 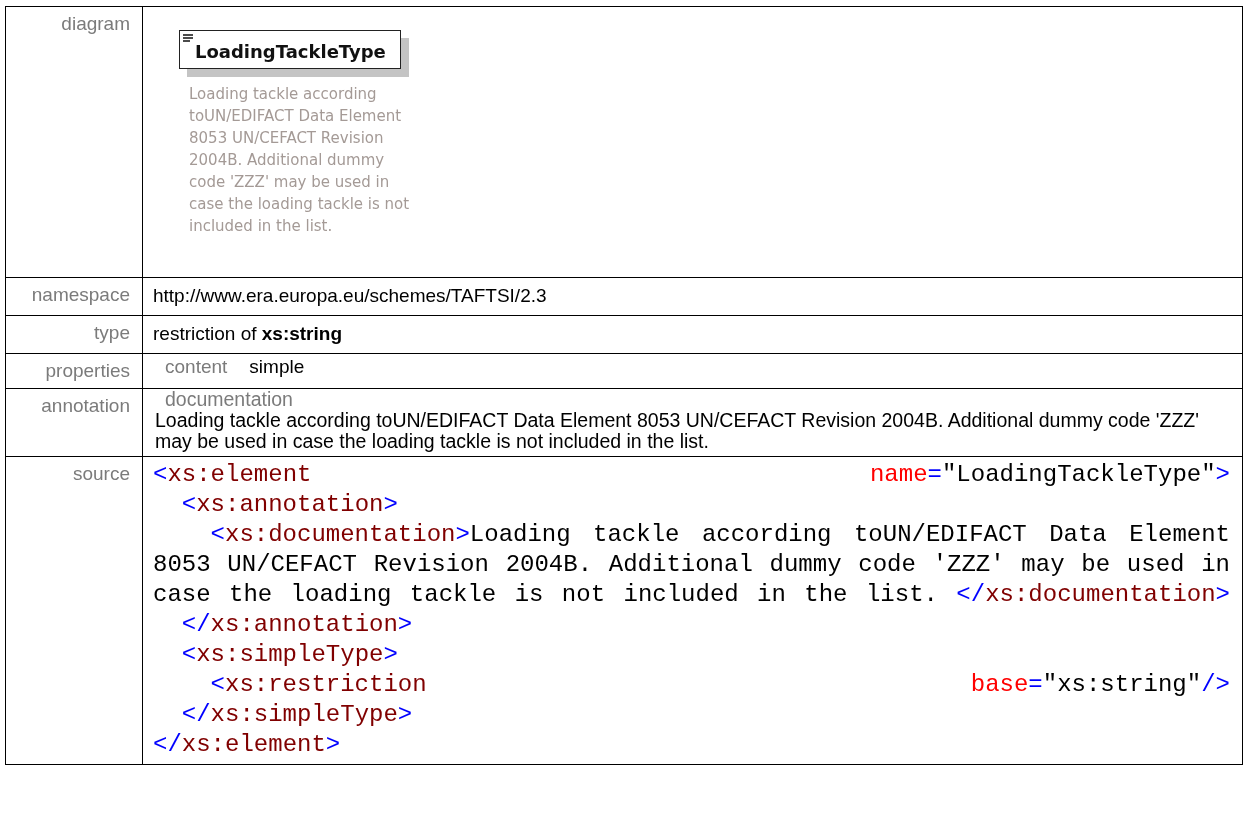 What do you see at coordinates (300, 160) in the screenshot?
I see `element-documentation: Loading tackle according toUN/EDIFACT Data Element 8053 UN/CEFACT Revision 2004B. Additional dummy code 'ZZZ' may be used in case the loading tackle is not included in the list.` at bounding box center [300, 160].